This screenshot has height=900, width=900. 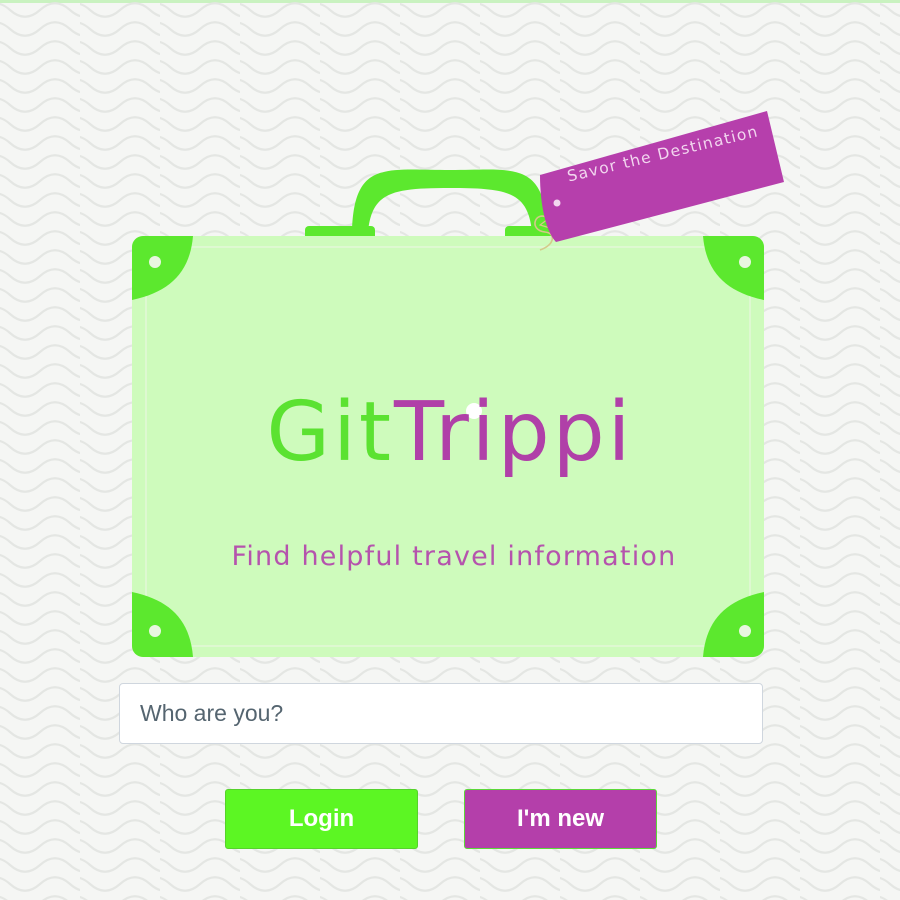 What do you see at coordinates (435, 204) in the screenshot?
I see `suitcase-handle` at bounding box center [435, 204].